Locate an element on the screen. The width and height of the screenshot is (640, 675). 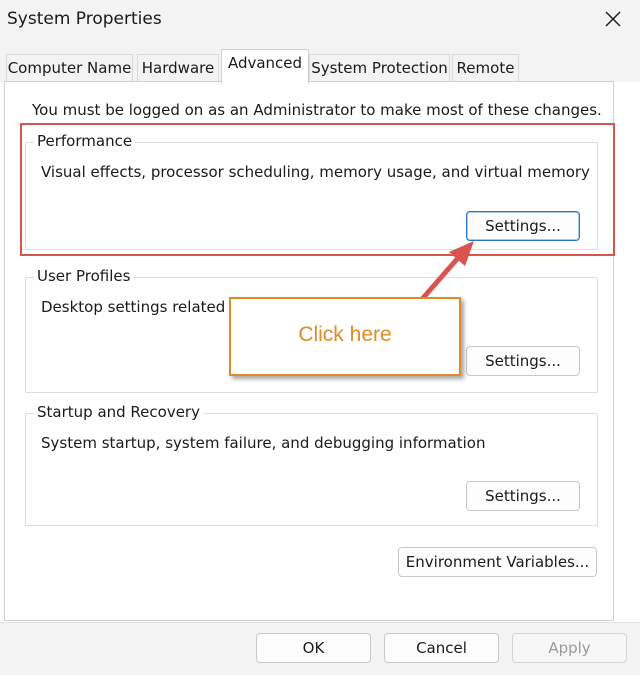
tab-computer-name: Computer Name is located at coordinates (69, 67).